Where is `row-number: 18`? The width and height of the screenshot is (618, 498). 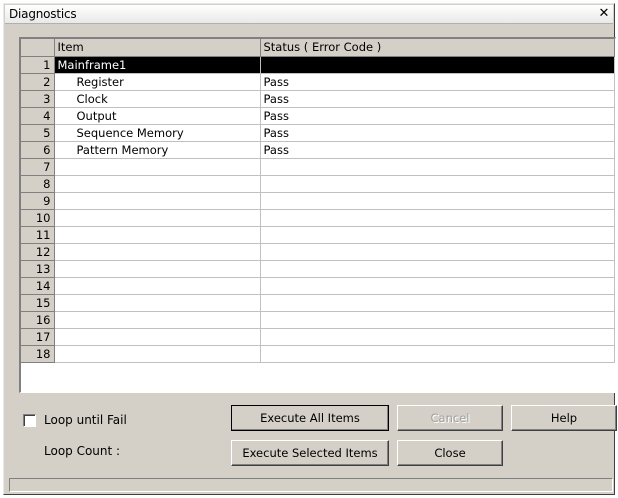
row-number: 18 is located at coordinates (38, 354).